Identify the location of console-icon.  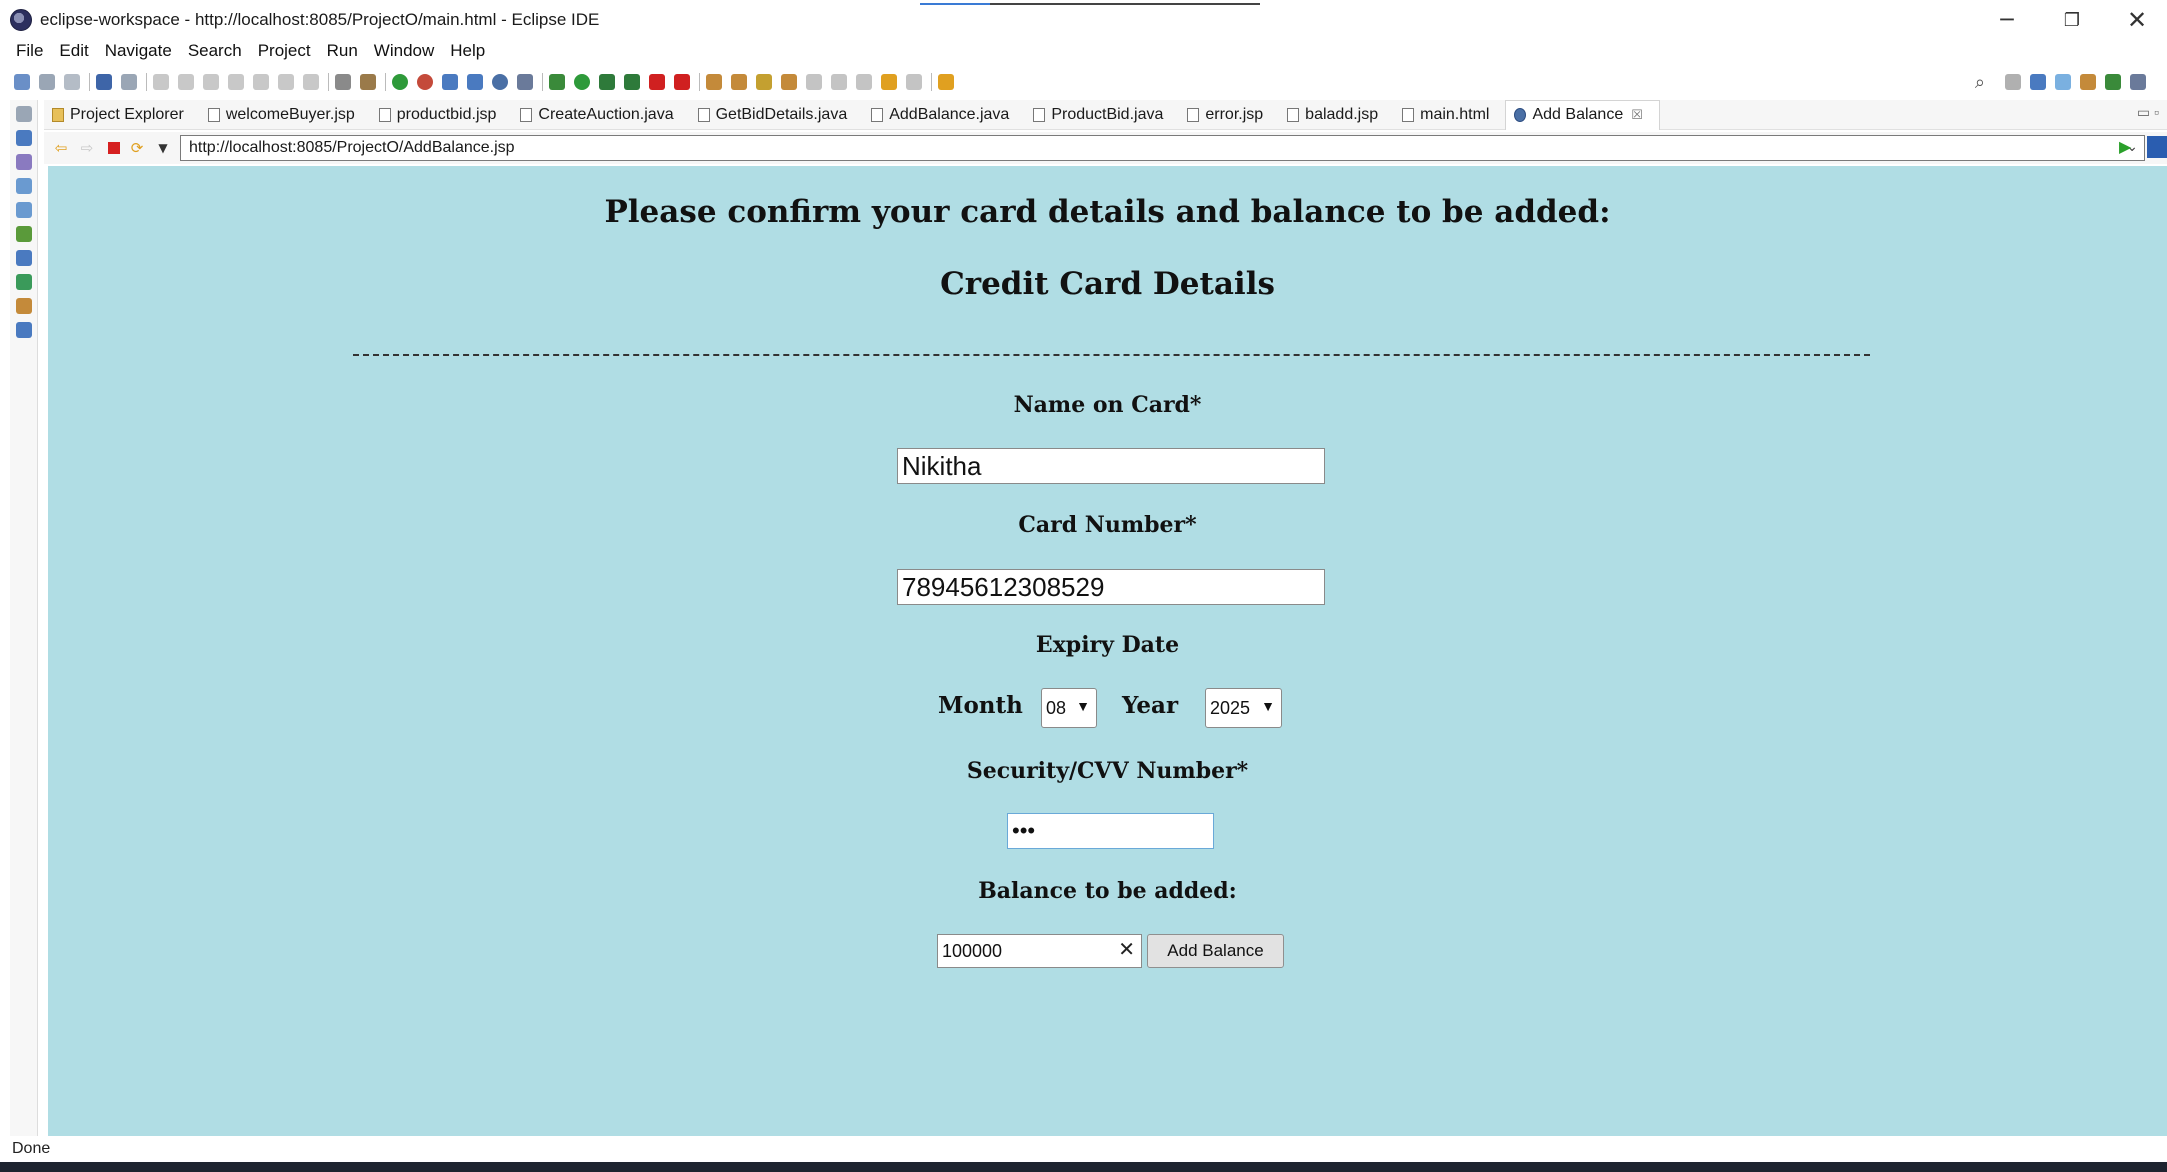
(23, 258).